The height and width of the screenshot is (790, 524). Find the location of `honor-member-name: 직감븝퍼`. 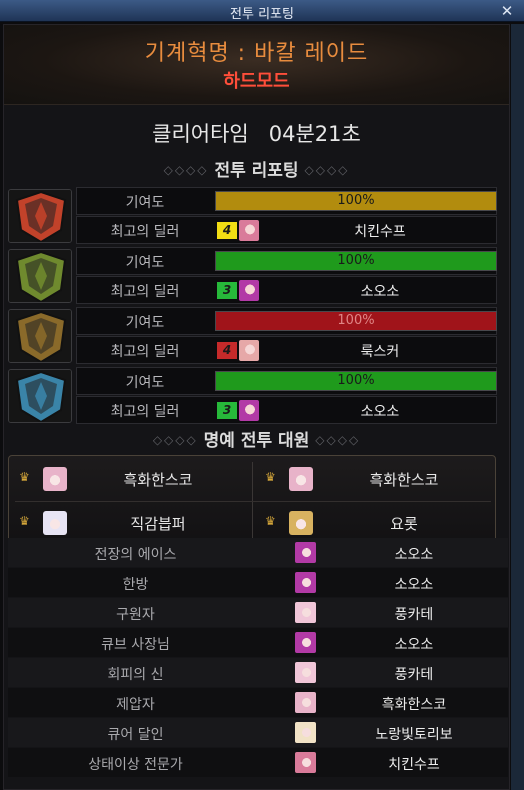

honor-member-name: 직감븝퍼 is located at coordinates (158, 524).